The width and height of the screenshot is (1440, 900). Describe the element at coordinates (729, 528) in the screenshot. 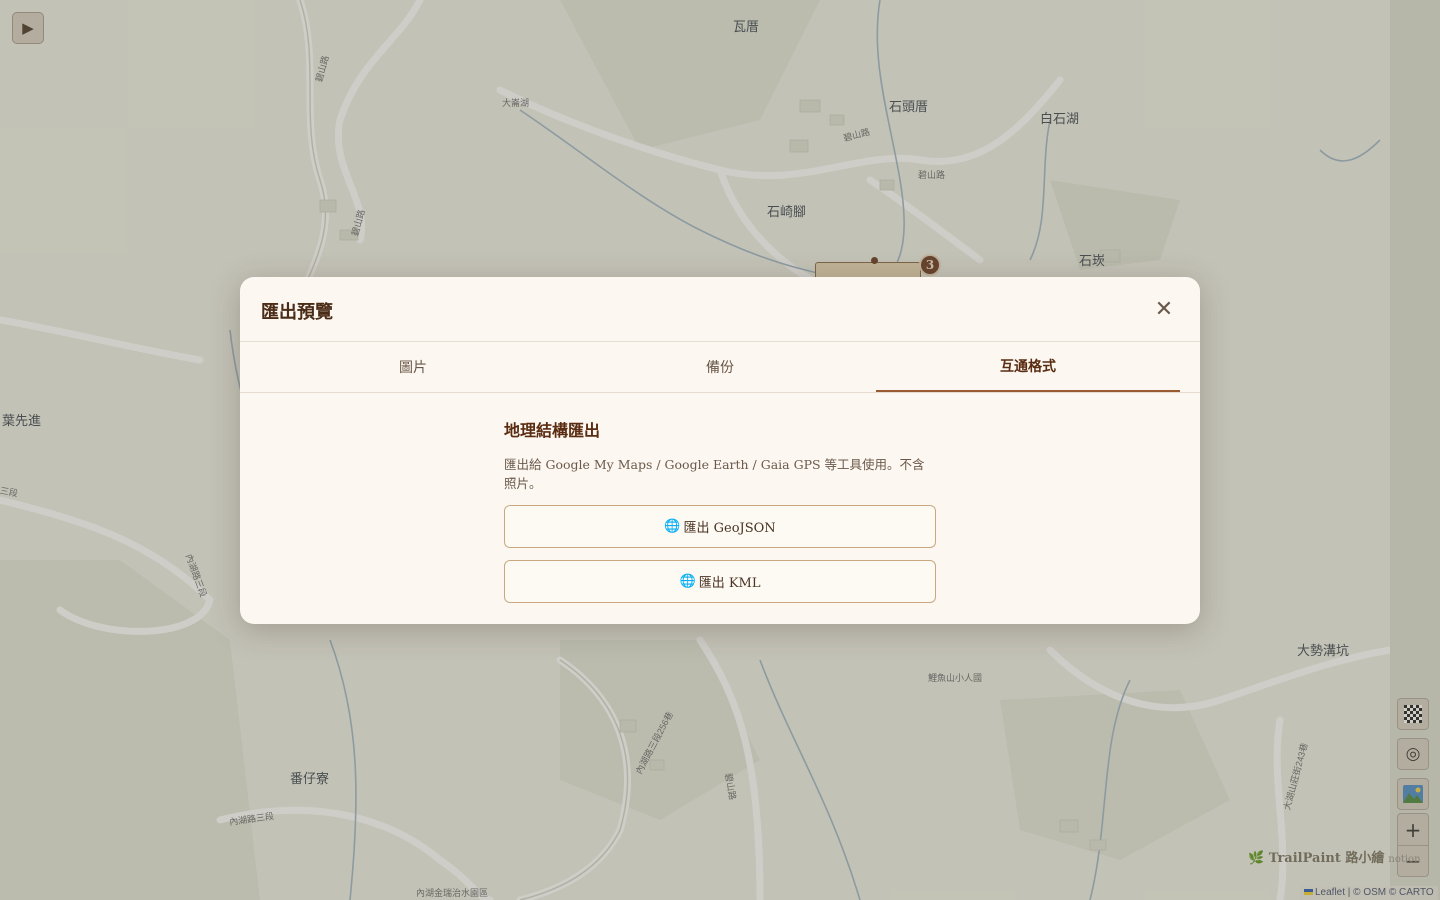

I see `button-label: 匯出 GeoJSON` at that location.